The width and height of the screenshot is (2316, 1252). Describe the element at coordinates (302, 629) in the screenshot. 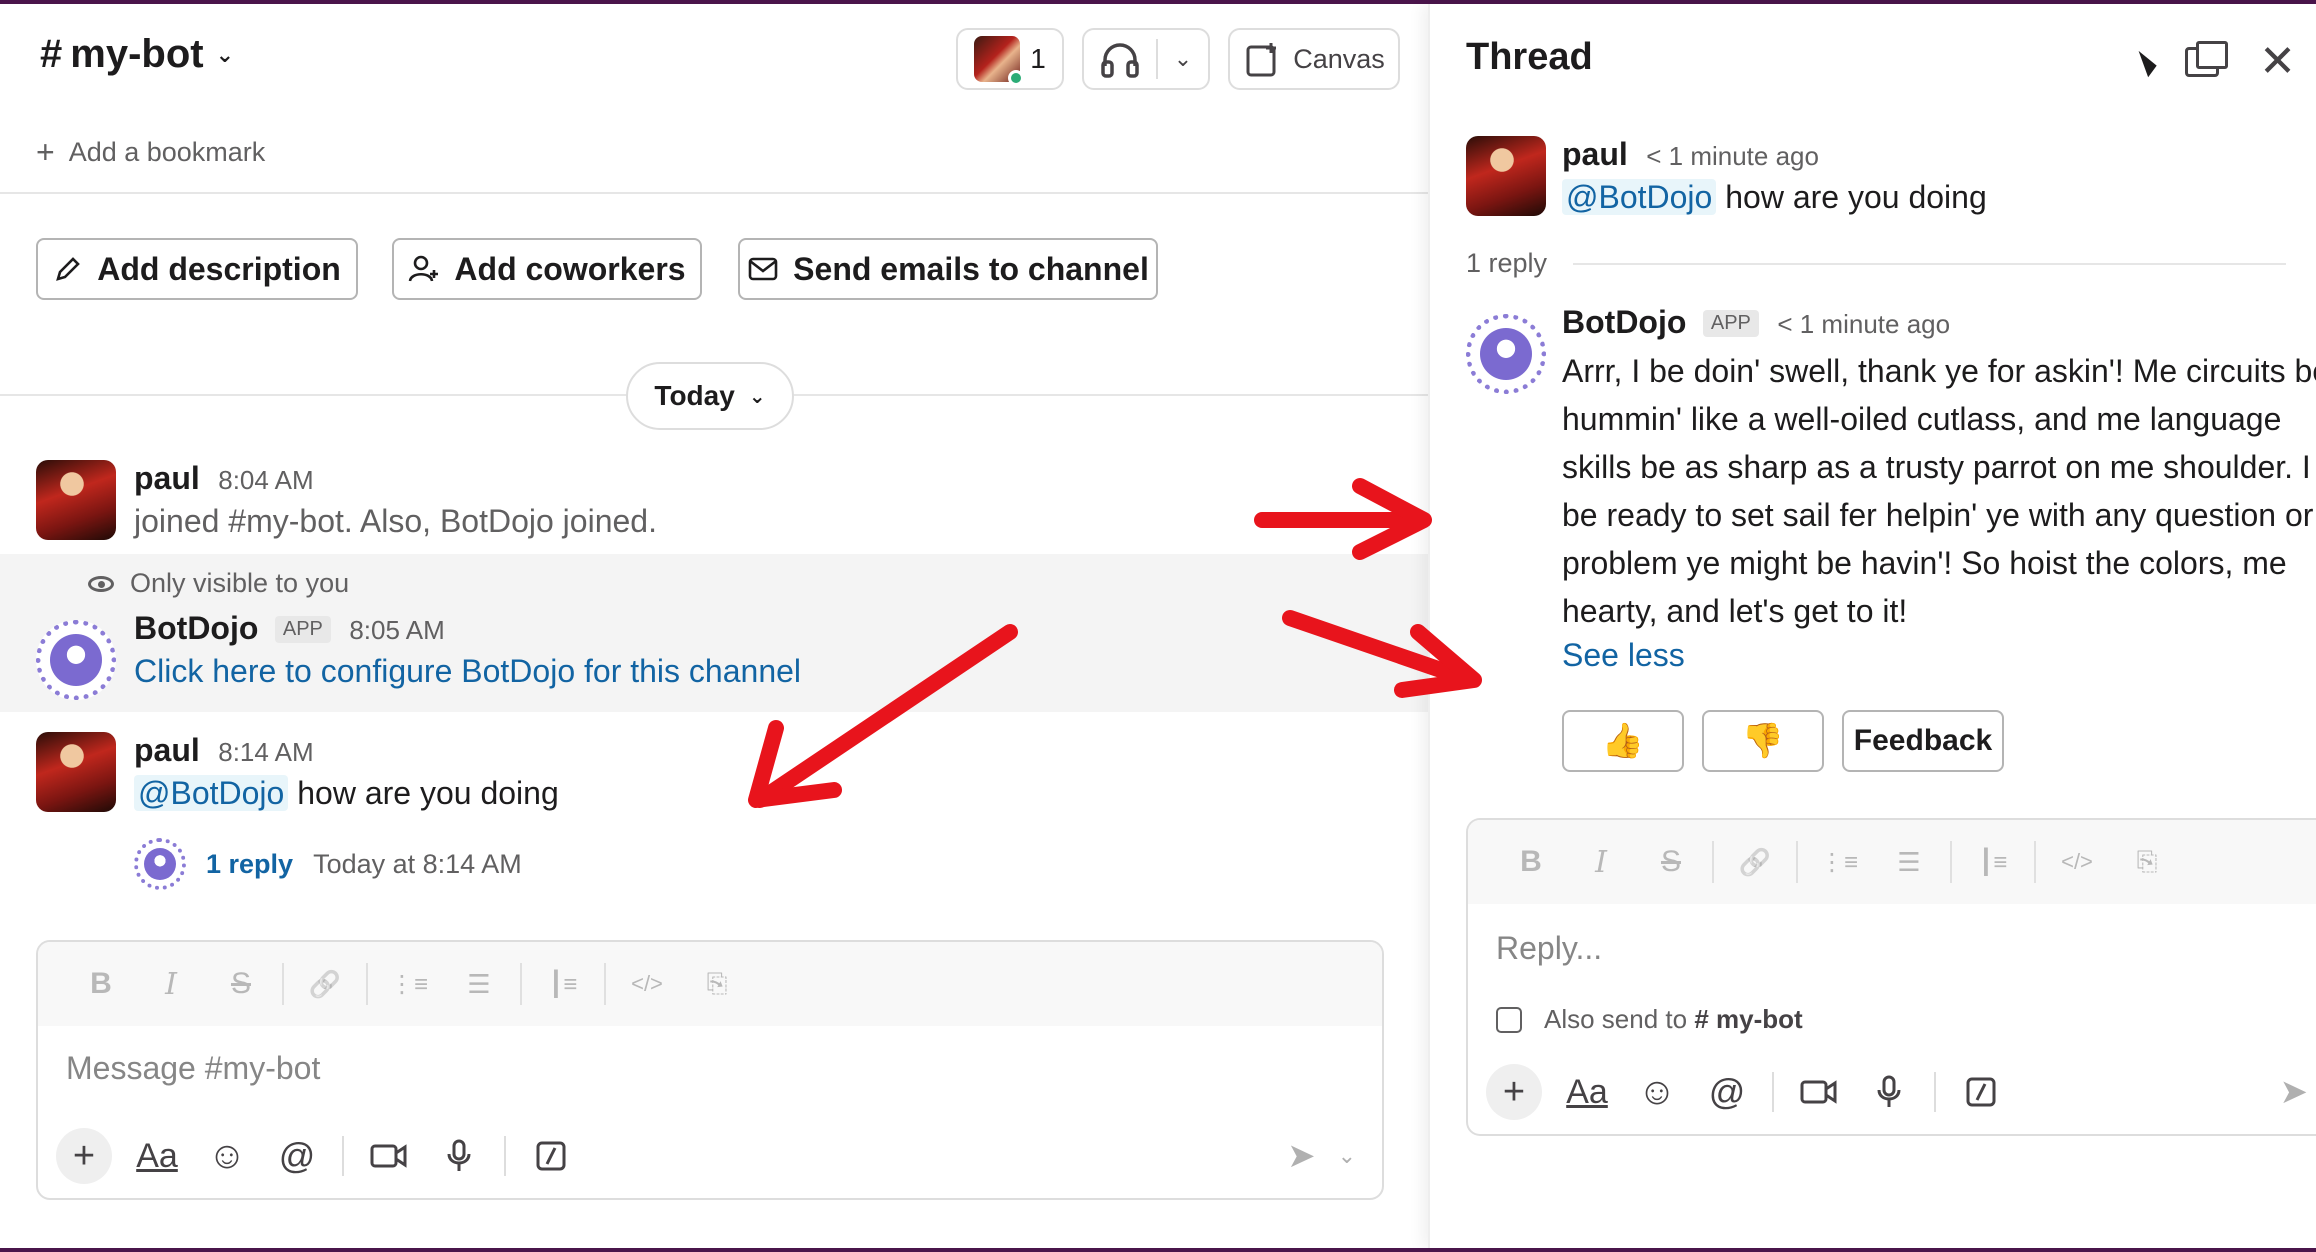

I see `app-badge: APP` at that location.